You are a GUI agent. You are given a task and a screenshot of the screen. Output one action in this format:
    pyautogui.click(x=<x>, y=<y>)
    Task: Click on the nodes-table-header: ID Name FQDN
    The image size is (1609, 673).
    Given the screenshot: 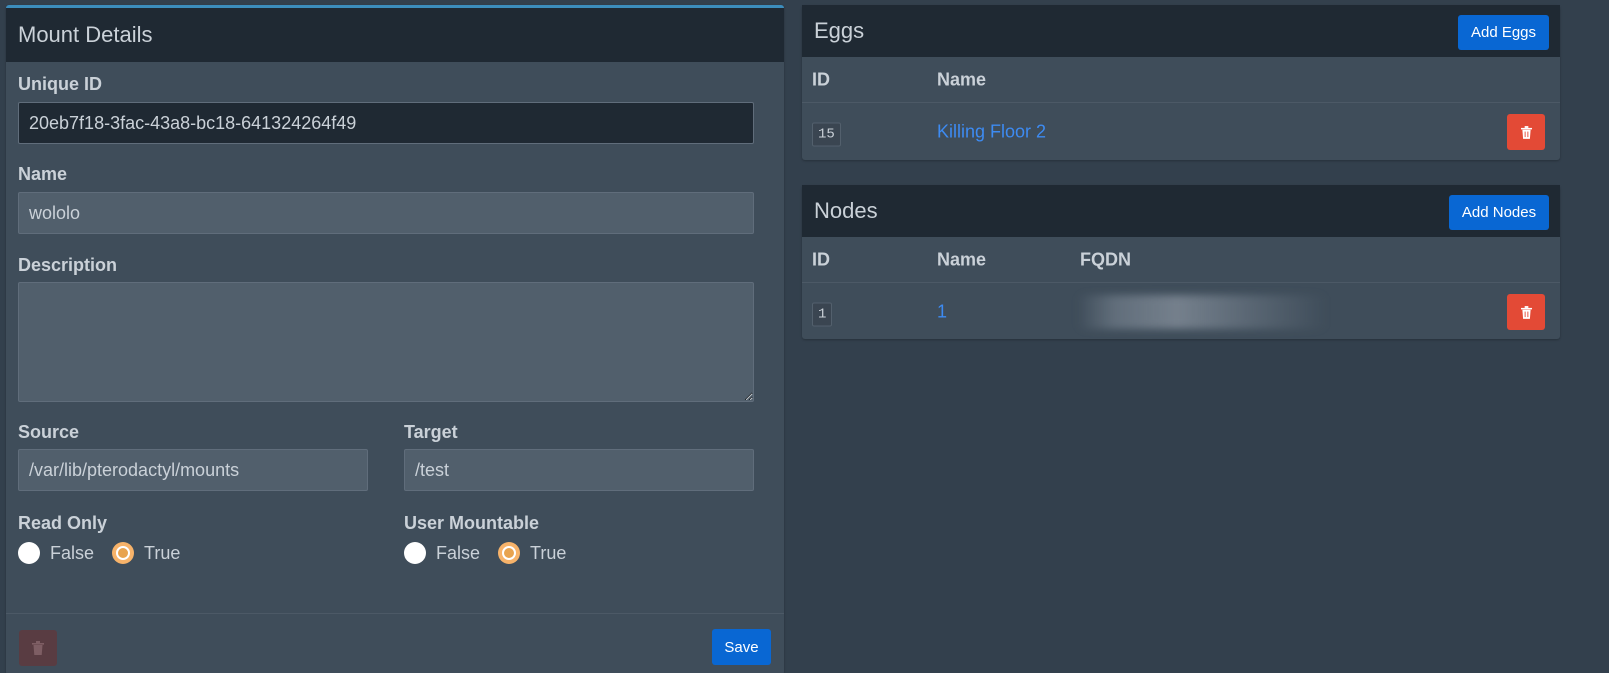 What is the action you would take?
    pyautogui.click(x=1181, y=260)
    